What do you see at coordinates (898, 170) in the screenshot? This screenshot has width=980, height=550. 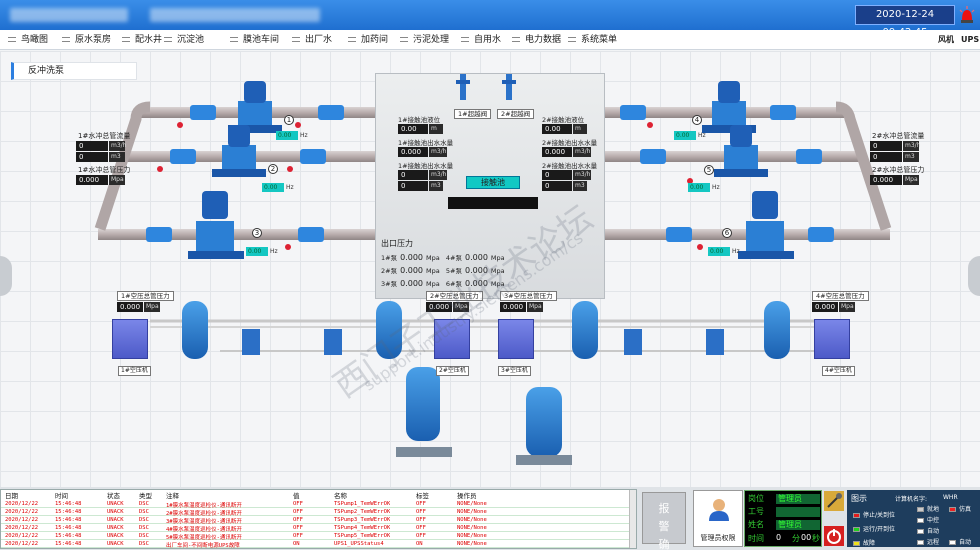 I see `right-pressure-label: 2#水冲总管压力` at bounding box center [898, 170].